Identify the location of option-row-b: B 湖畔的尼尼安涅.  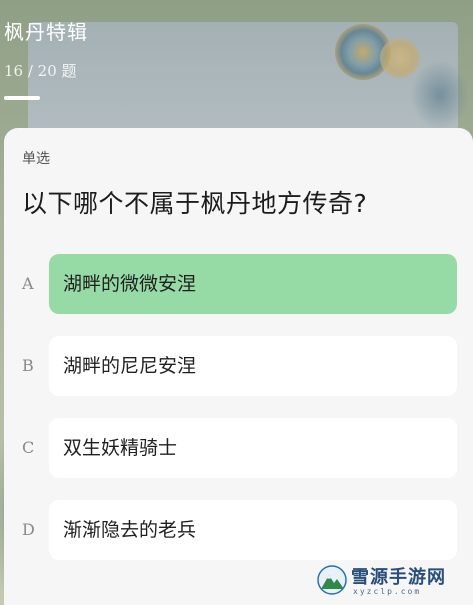
(238, 366).